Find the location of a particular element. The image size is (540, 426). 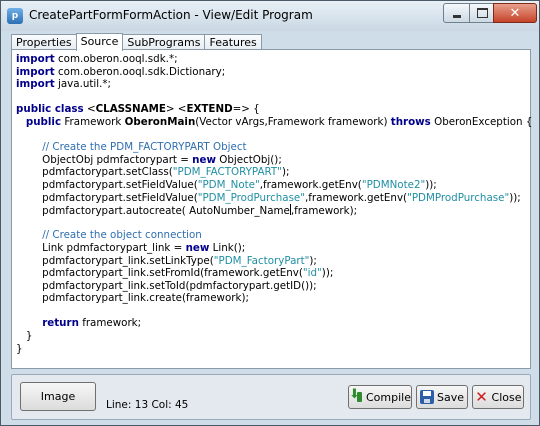

code-line: pdmfactorypart_link.create(framework); is located at coordinates (274, 298).